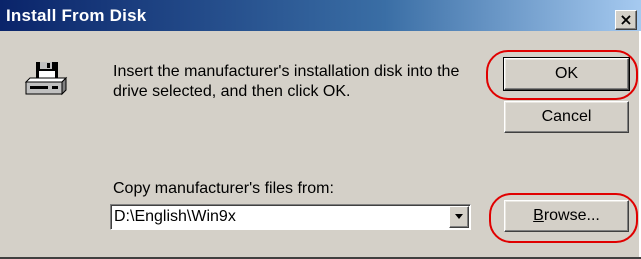 Image resolution: width=641 pixels, height=259 pixels. What do you see at coordinates (46, 79) in the screenshot?
I see `floppy-disk-drive-icon` at bounding box center [46, 79].